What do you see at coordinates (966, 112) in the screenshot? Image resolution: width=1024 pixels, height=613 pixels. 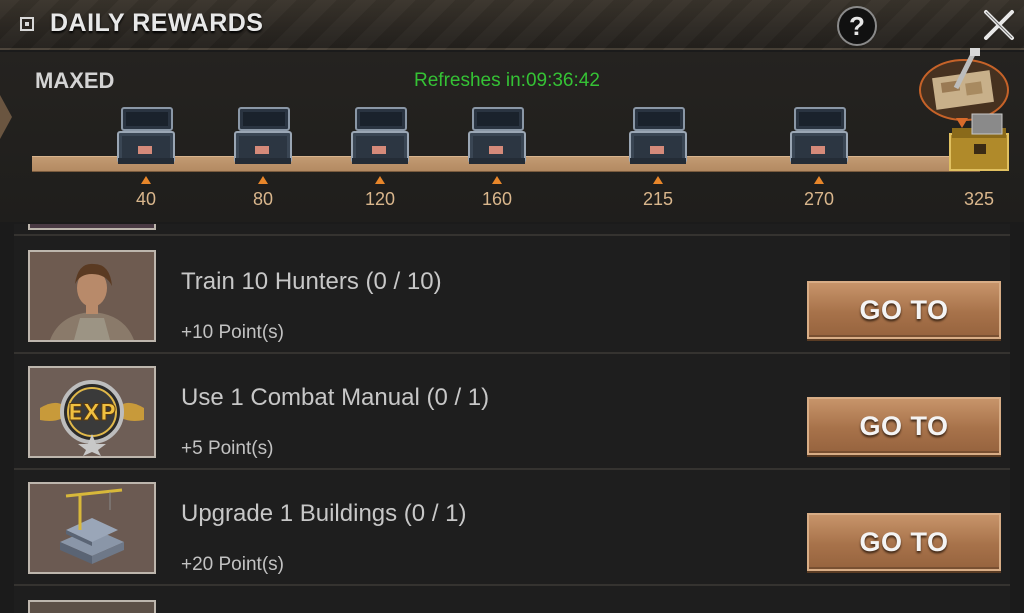 I see `final-reward-chest-icon` at bounding box center [966, 112].